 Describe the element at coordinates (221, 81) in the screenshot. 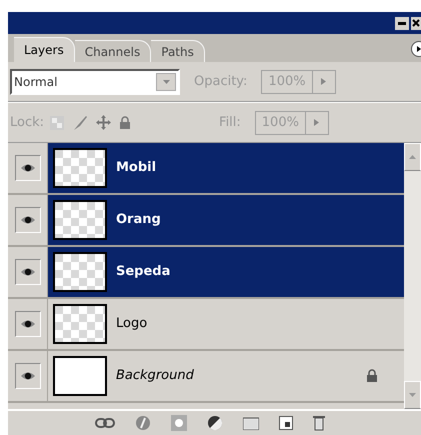

I see `opacity-label: Opacity:` at that location.